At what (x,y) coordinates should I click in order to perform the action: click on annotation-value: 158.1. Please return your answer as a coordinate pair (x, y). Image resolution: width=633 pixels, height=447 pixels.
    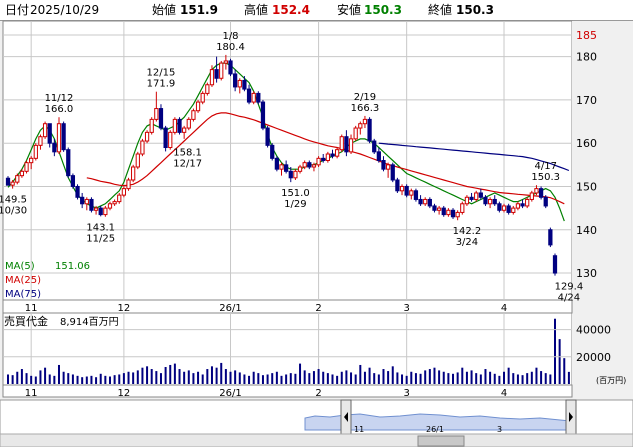
    Looking at the image, I should click on (187, 152).